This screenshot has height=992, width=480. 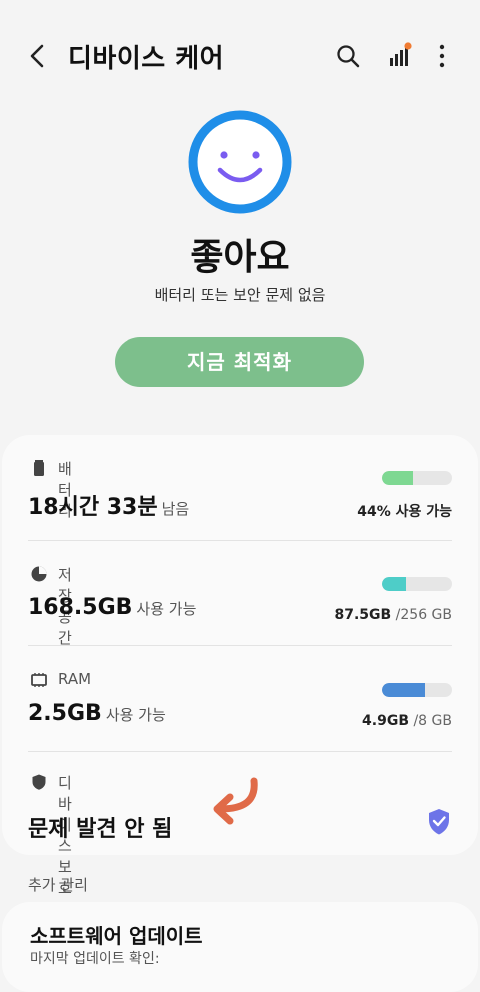 I want to click on battery-row: 배터리 18시간 33분 남음 44% 사용 가능, so click(x=240, y=497).